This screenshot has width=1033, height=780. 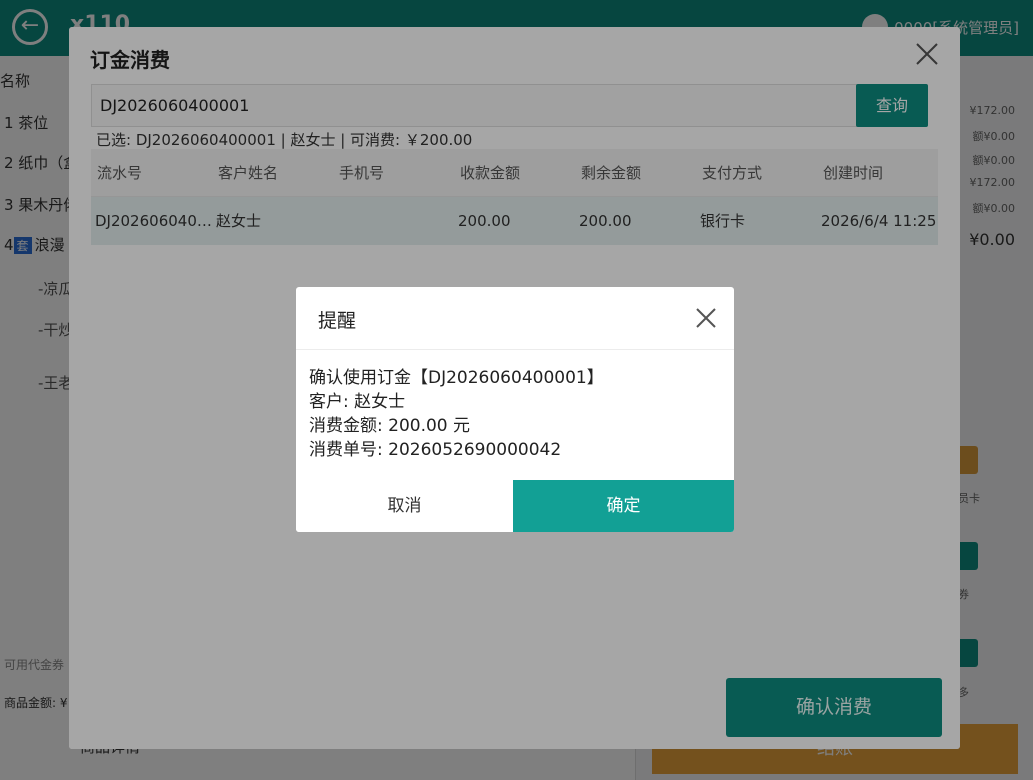 I want to click on close-icon, so click(x=706, y=318).